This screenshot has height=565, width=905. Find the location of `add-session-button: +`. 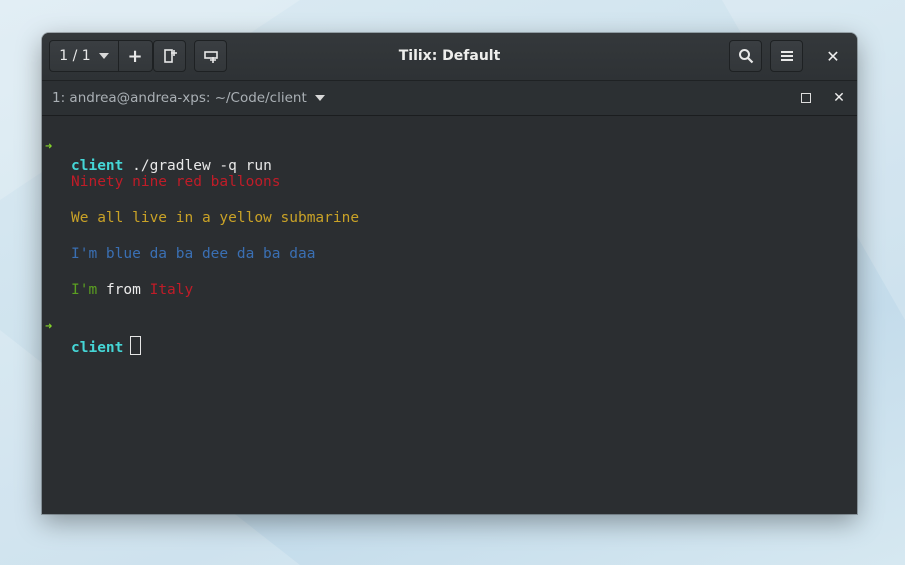

add-session-button: + is located at coordinates (135, 56).